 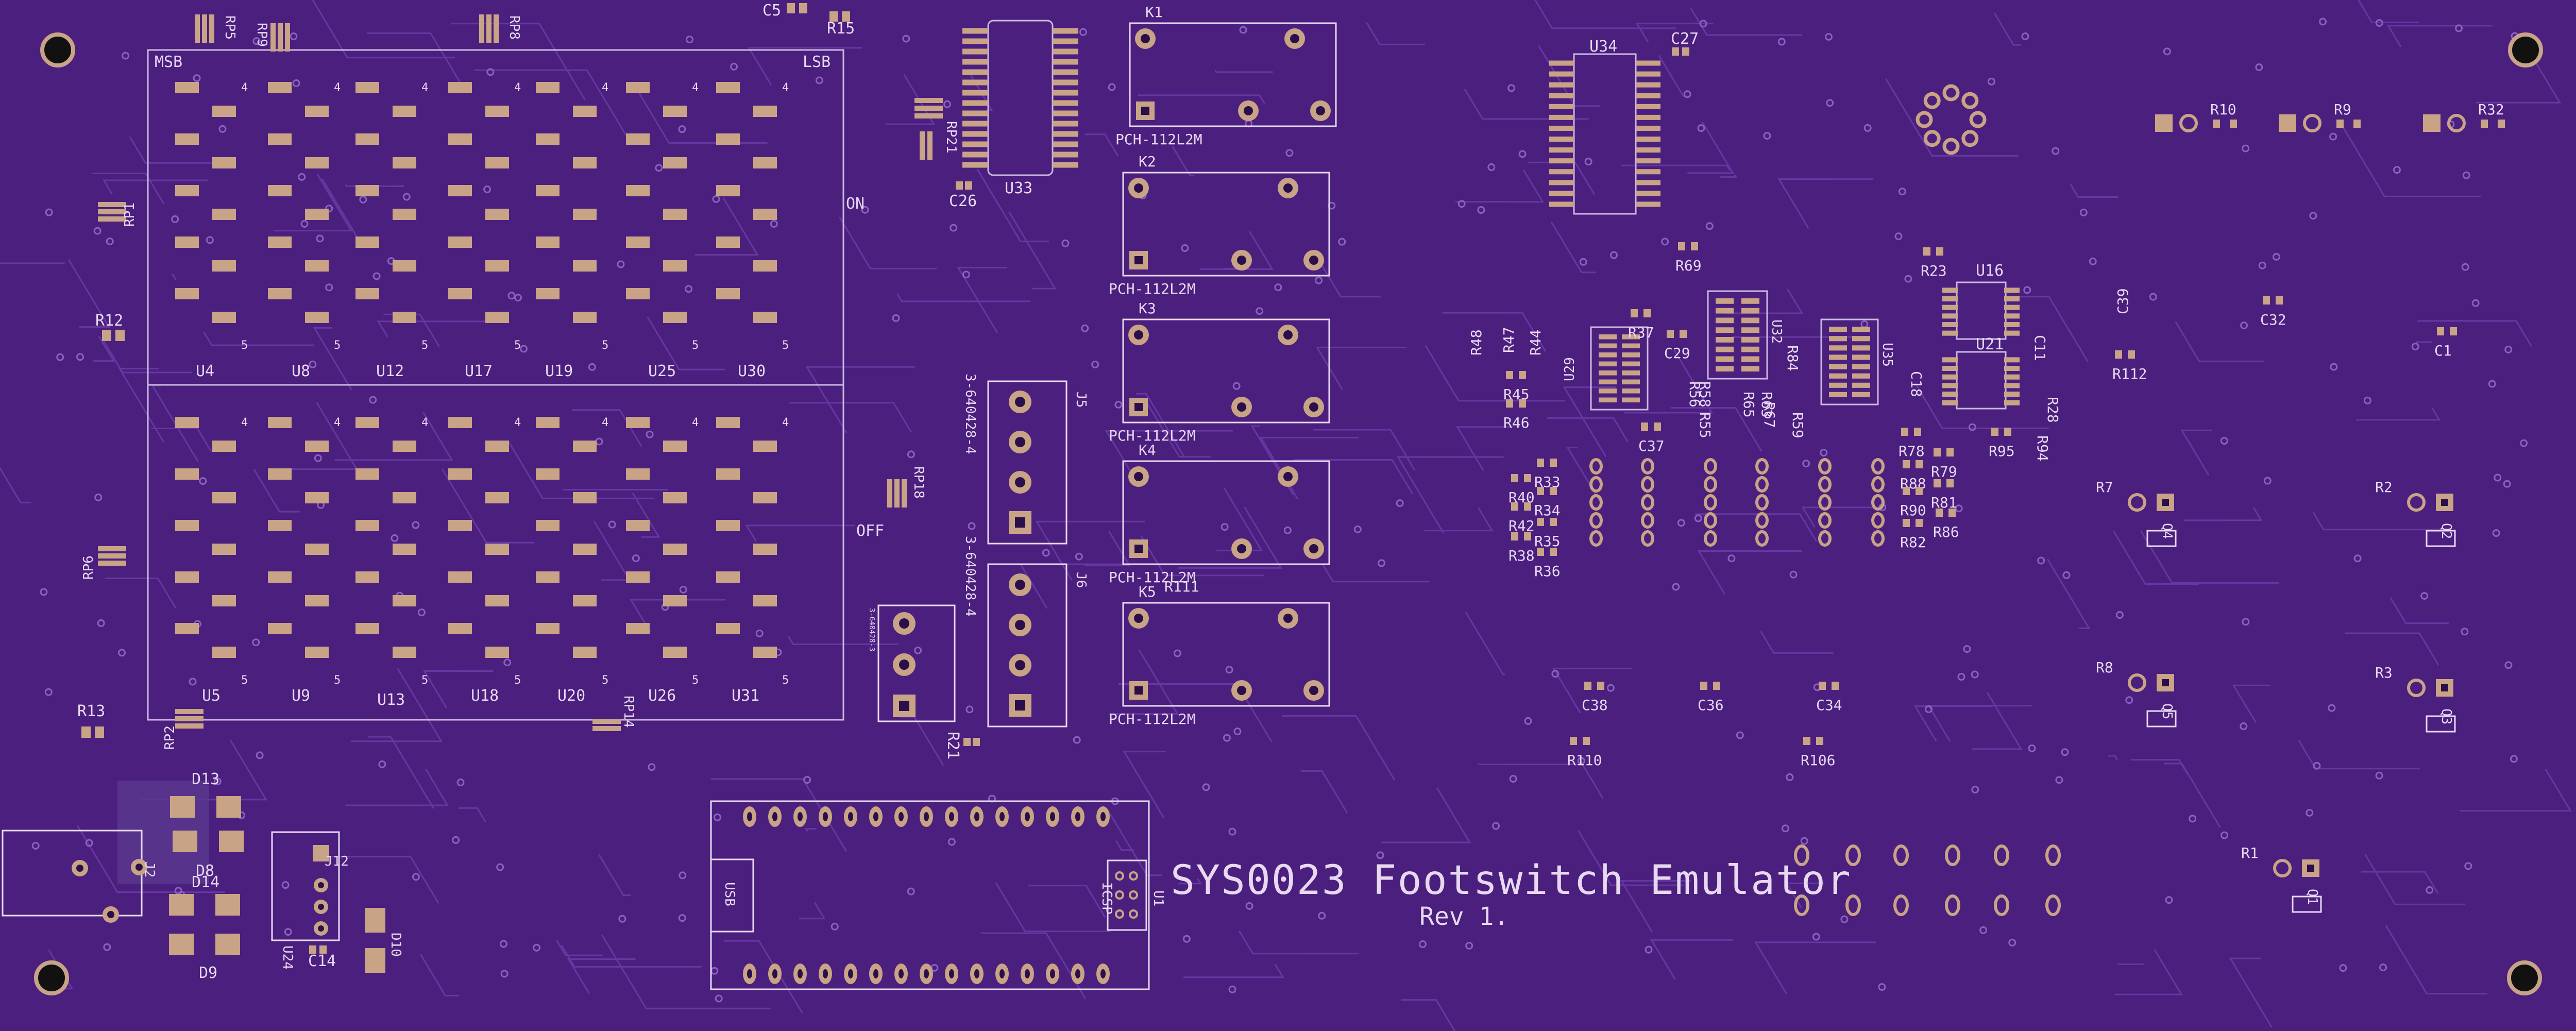 I want to click on rp14-label: RP14, so click(x=628, y=712).